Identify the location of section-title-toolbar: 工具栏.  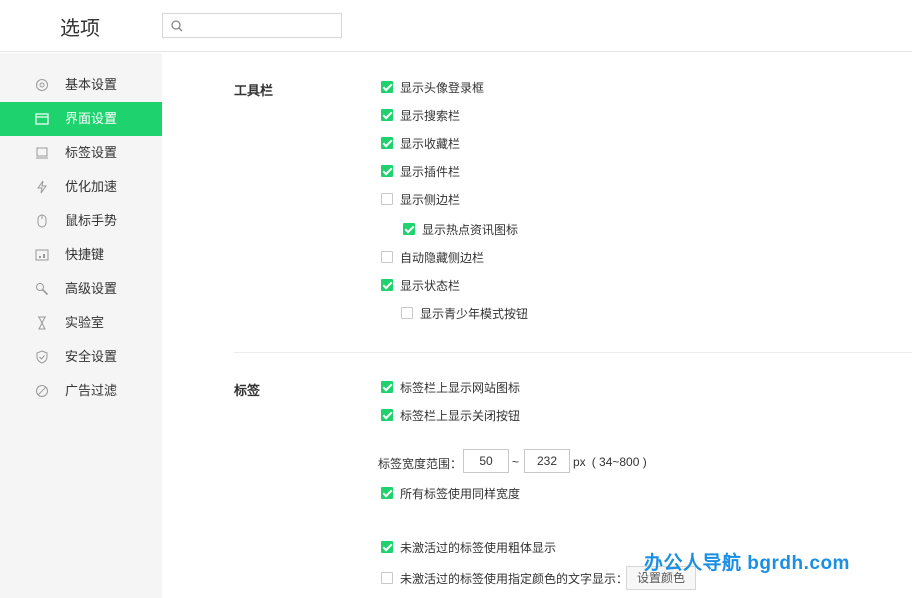
(254, 90).